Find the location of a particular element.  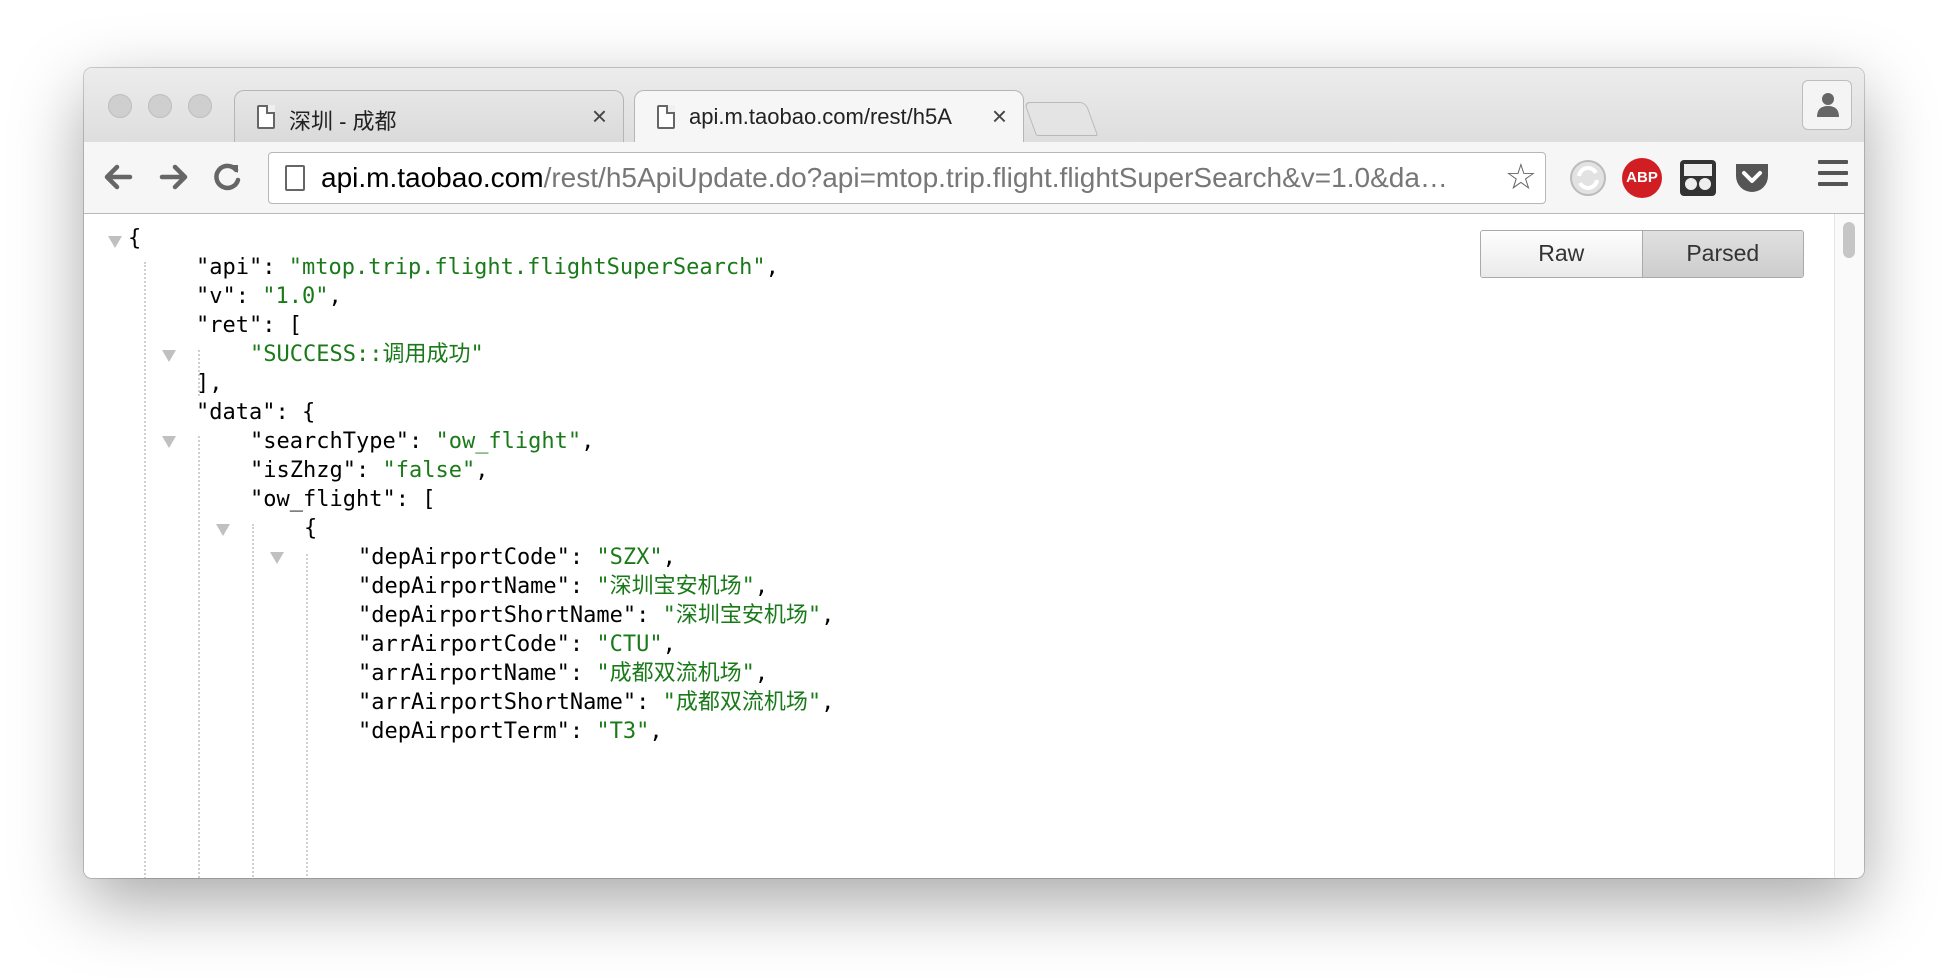

json-line: "depAirportShortName": "深圳宝安机场", is located at coordinates (596, 615).